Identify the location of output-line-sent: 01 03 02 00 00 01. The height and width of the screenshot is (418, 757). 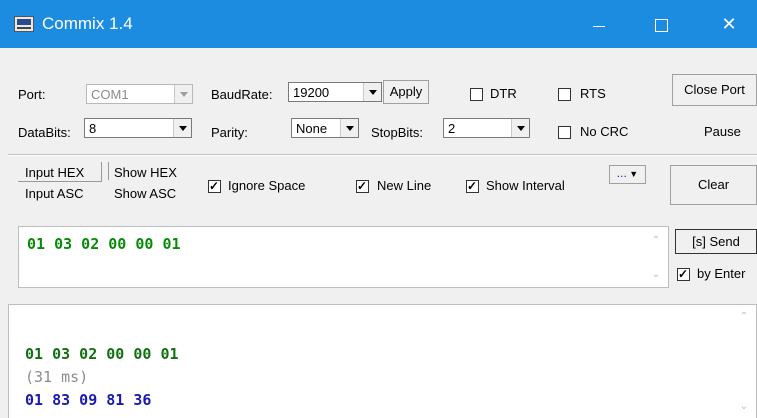
(102, 354).